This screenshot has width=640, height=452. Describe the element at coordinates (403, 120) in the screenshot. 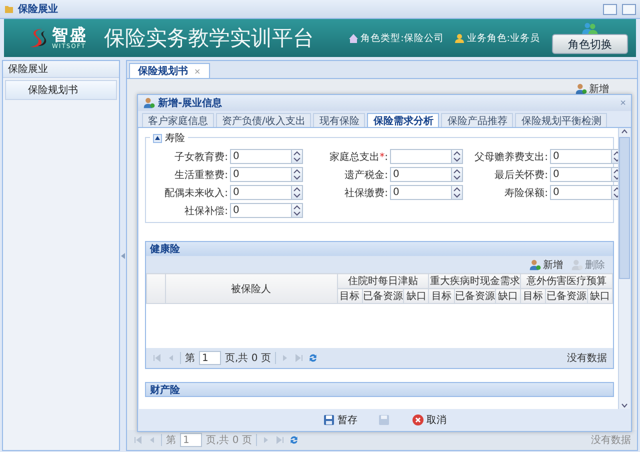

I see `dialog-tab: 保险需求分析` at that location.